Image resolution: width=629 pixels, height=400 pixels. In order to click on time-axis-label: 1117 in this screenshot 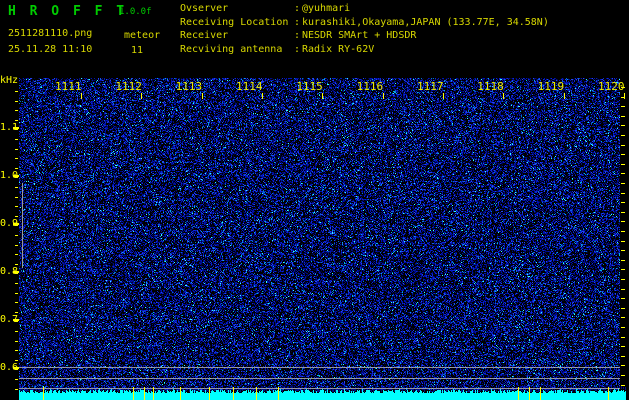, I will do `click(430, 86)`.